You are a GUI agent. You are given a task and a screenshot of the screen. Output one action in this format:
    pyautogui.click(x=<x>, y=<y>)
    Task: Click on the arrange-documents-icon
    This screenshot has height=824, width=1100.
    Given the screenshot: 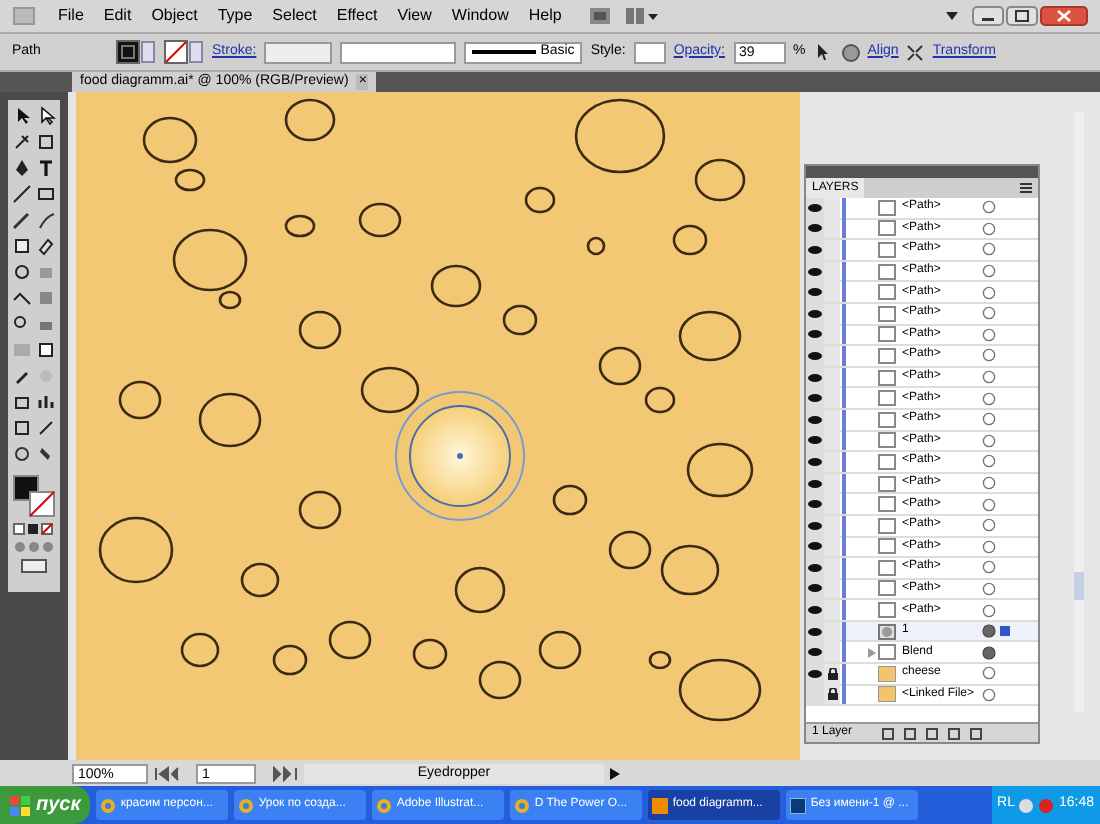 What is the action you would take?
    pyautogui.click(x=641, y=16)
    